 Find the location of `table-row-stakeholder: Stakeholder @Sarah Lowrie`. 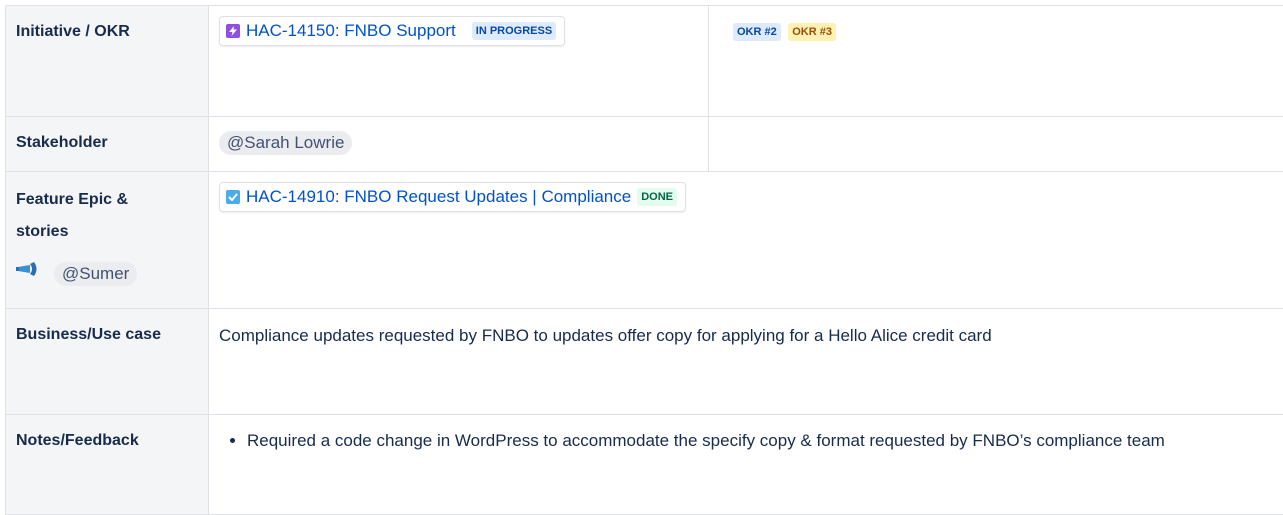

table-row-stakeholder: Stakeholder @Sarah Lowrie is located at coordinates (644, 144).